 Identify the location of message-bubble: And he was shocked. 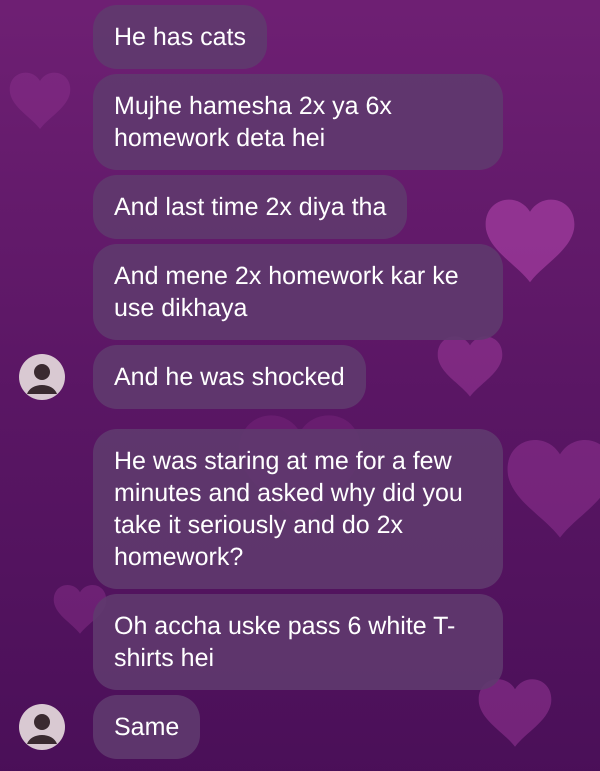
(229, 377).